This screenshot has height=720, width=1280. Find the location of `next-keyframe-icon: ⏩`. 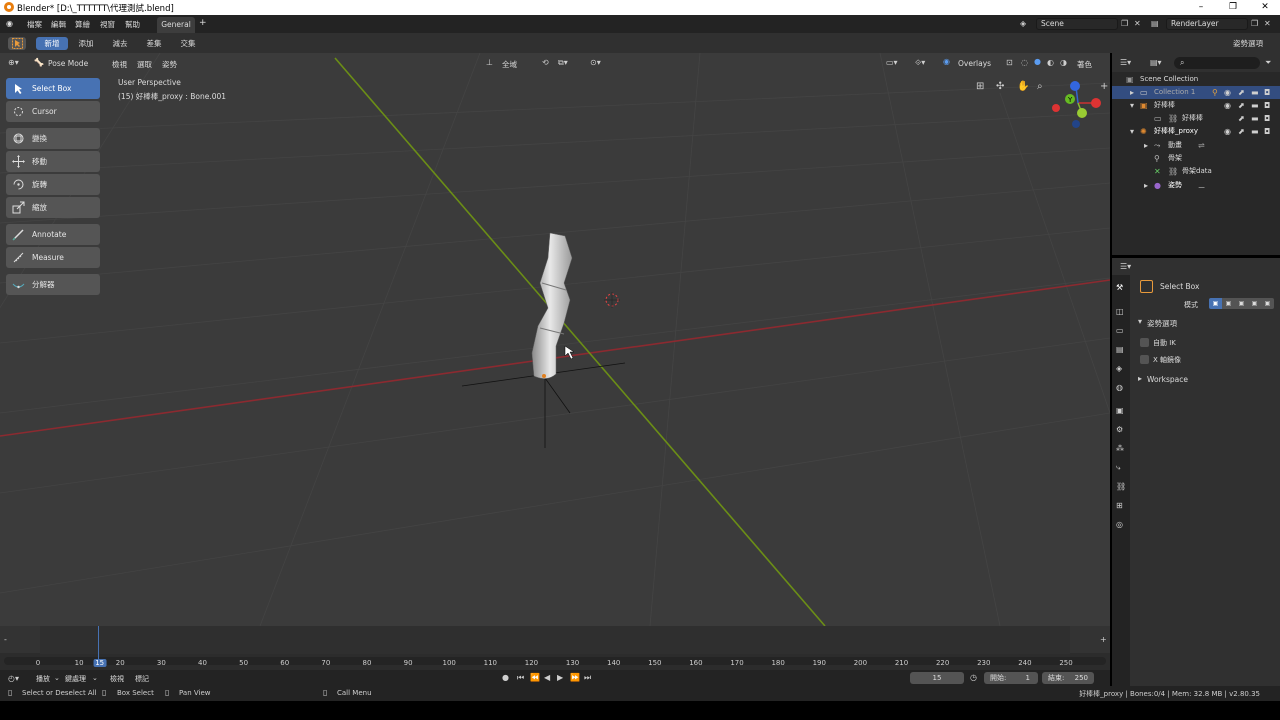

next-keyframe-icon: ⏩ is located at coordinates (575, 678).